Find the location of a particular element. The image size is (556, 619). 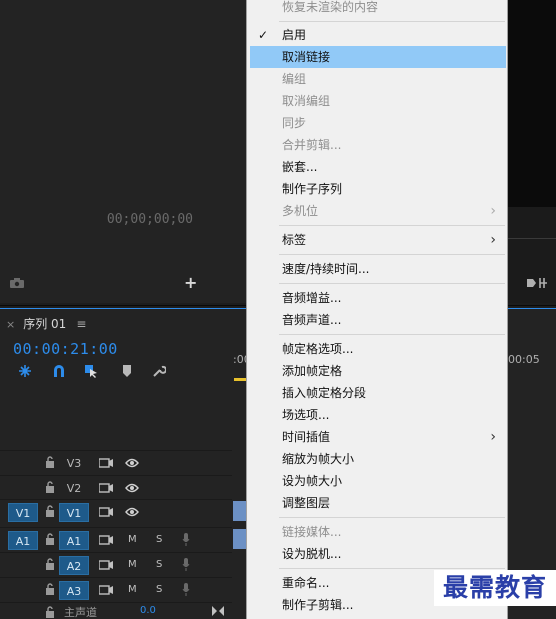

linked-selection-icon is located at coordinates (91, 371).